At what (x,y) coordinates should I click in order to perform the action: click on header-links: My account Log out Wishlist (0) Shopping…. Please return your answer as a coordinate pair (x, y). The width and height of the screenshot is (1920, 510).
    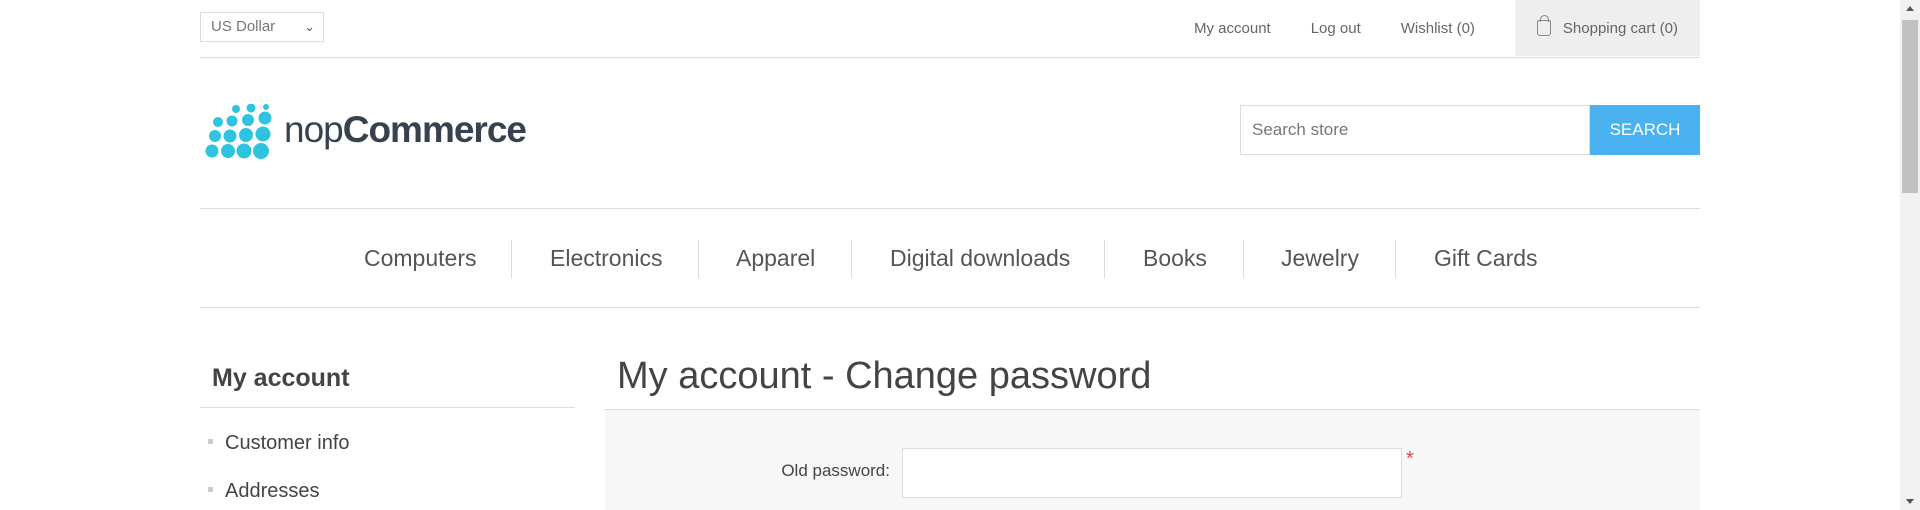
    Looking at the image, I should click on (1447, 28).